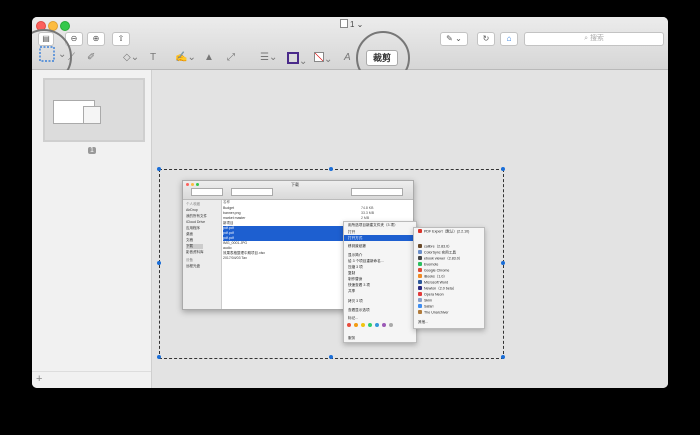 This screenshot has height=435, width=700. Describe the element at coordinates (356, 325) in the screenshot. I see `tag-orange` at that location.